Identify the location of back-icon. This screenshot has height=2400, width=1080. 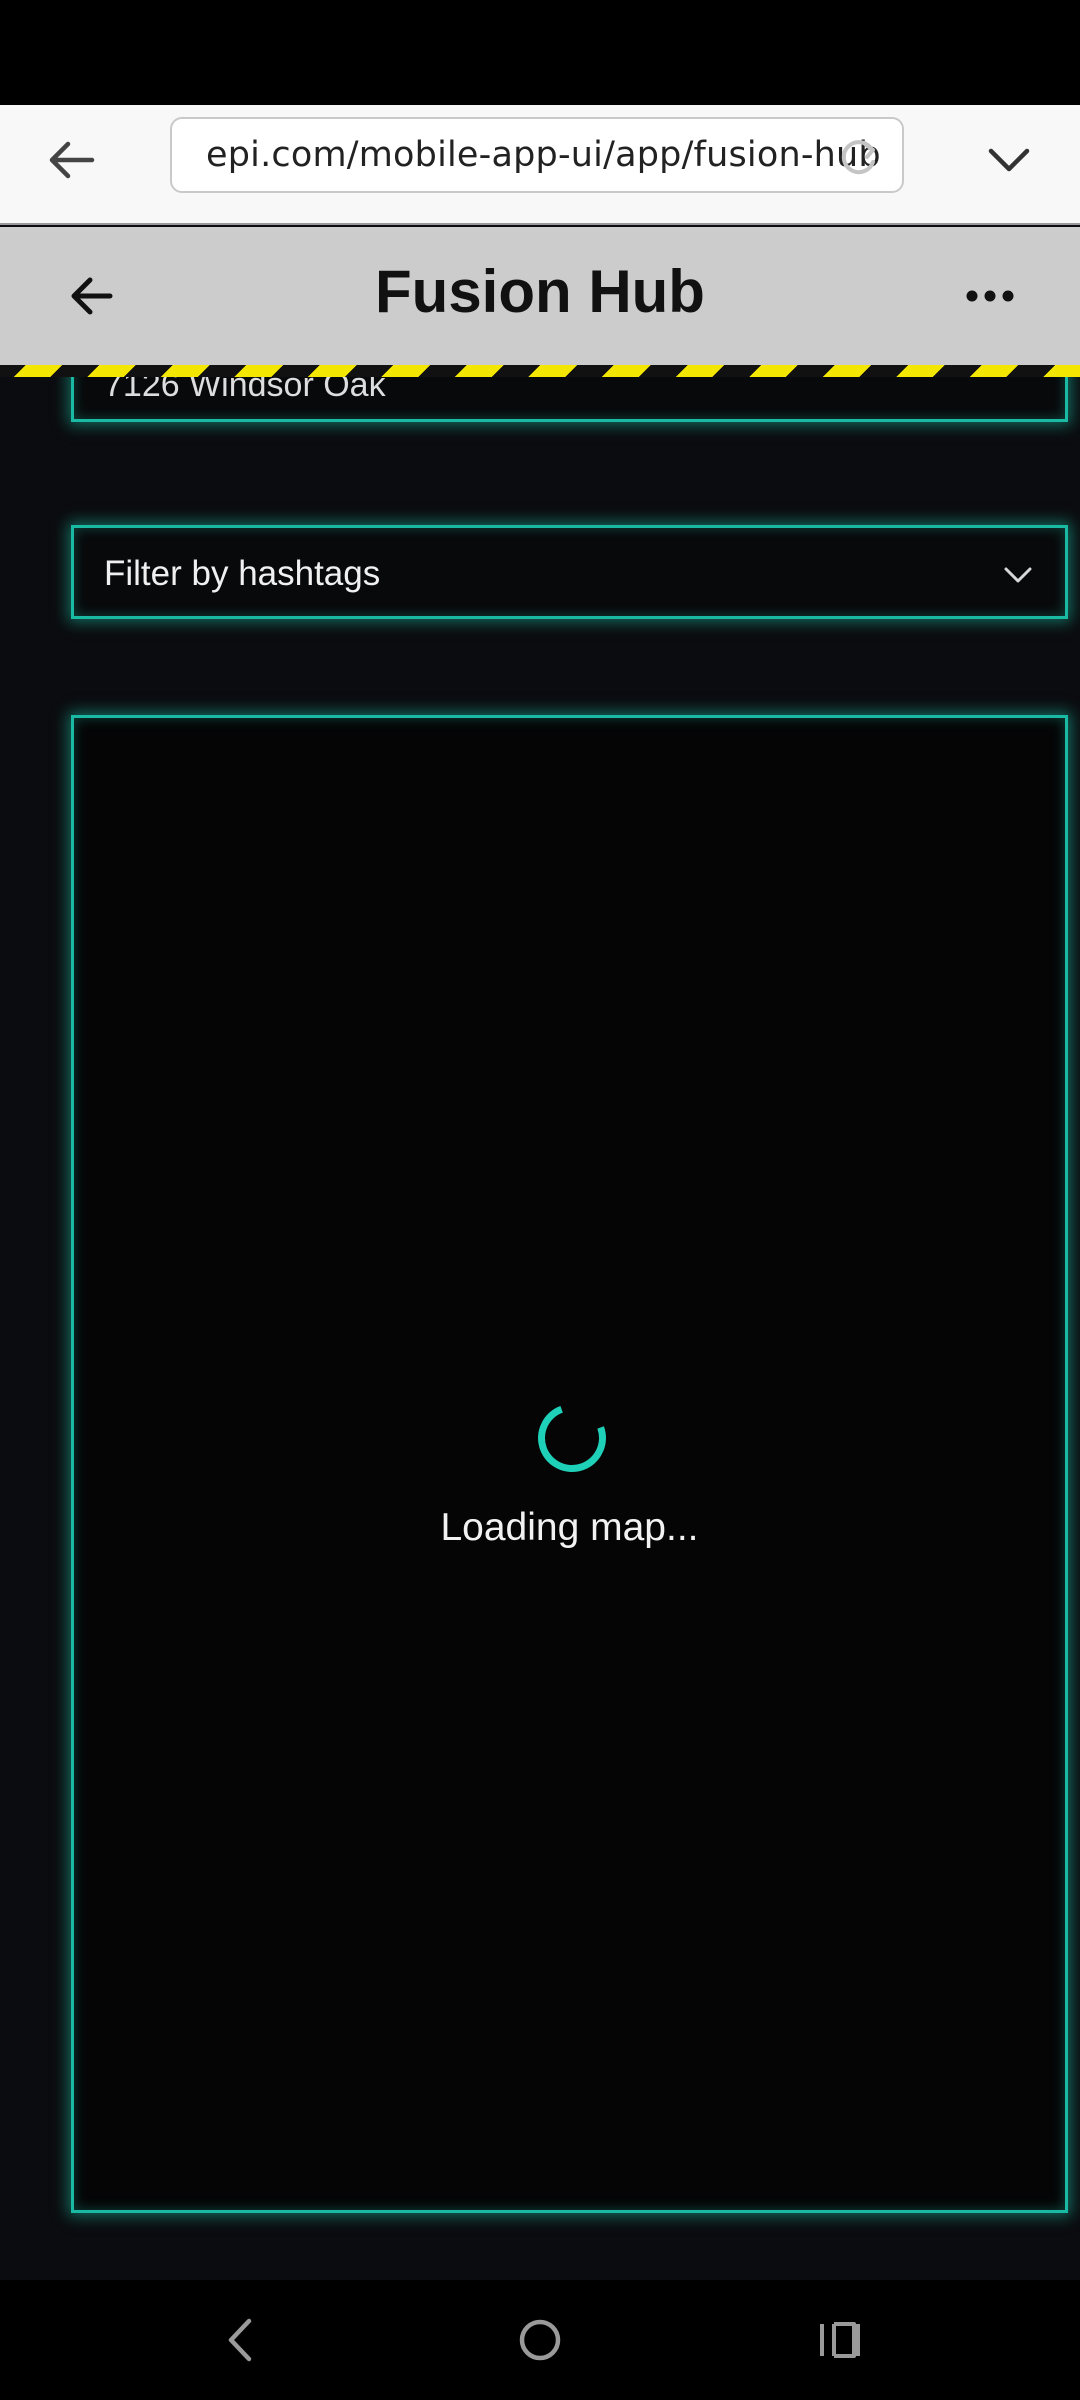
(240, 2340).